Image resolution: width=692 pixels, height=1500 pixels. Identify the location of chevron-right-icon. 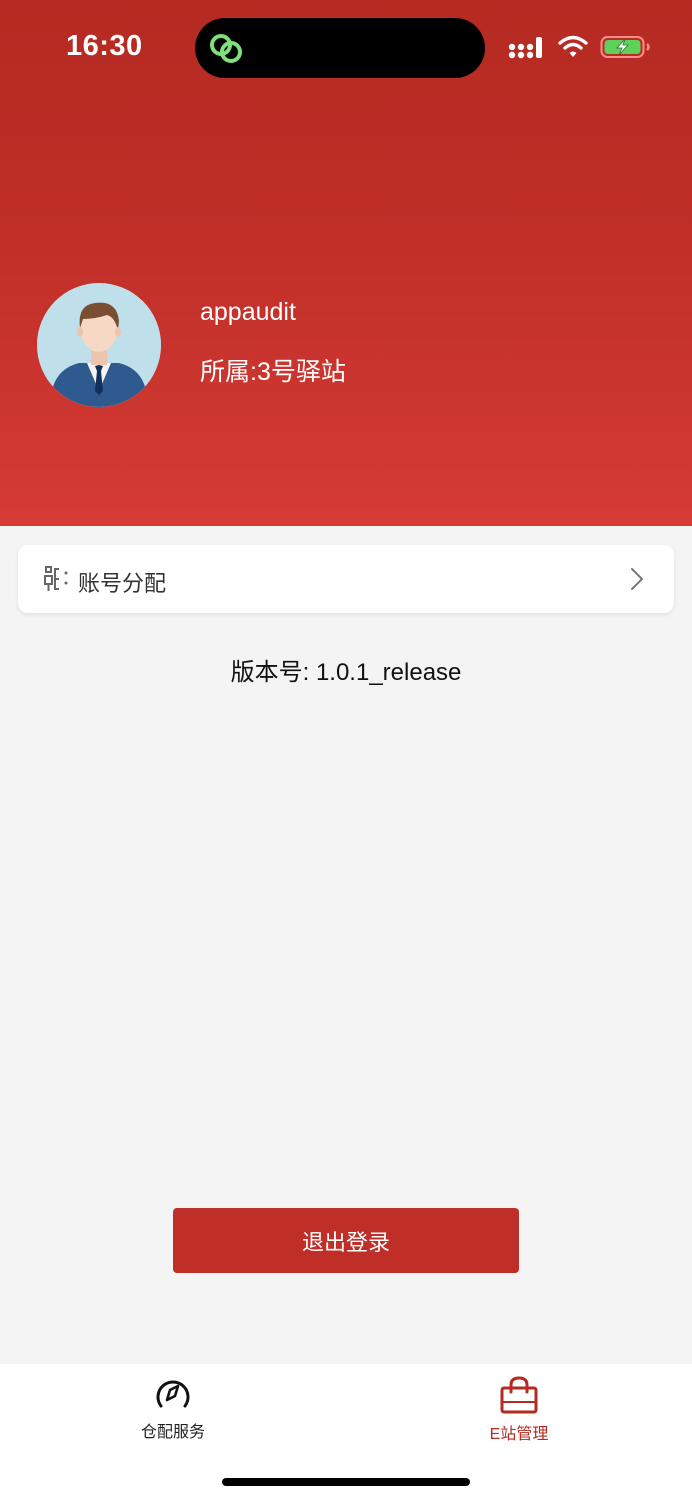
(637, 579).